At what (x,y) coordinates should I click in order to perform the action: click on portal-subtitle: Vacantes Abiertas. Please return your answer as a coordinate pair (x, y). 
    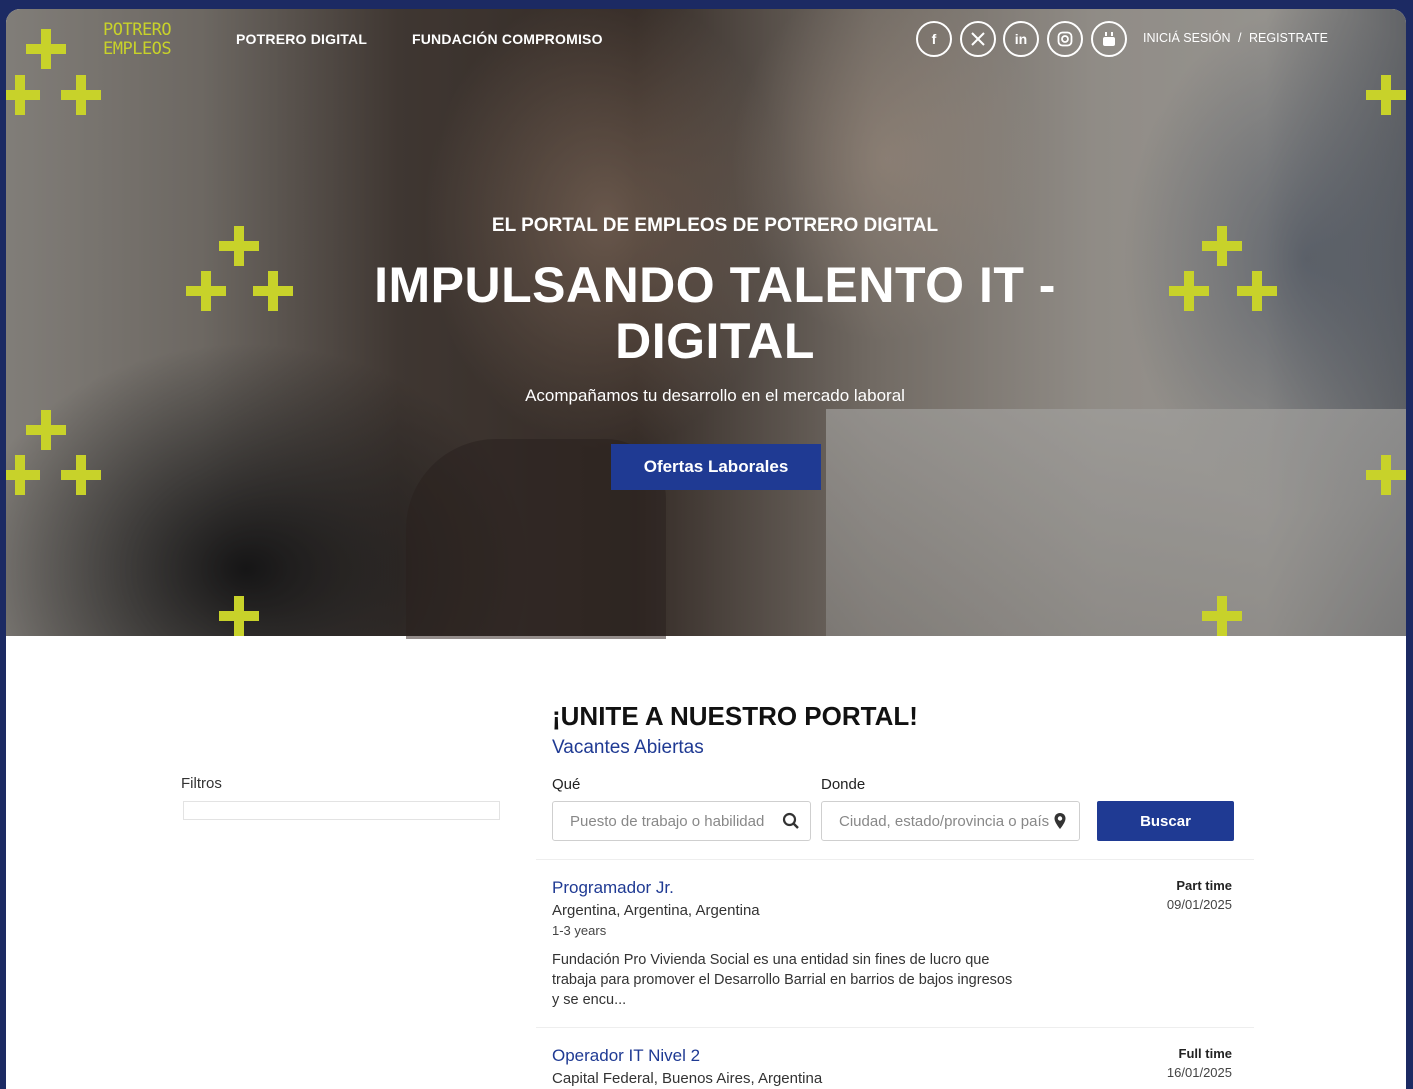
    Looking at the image, I should click on (628, 747).